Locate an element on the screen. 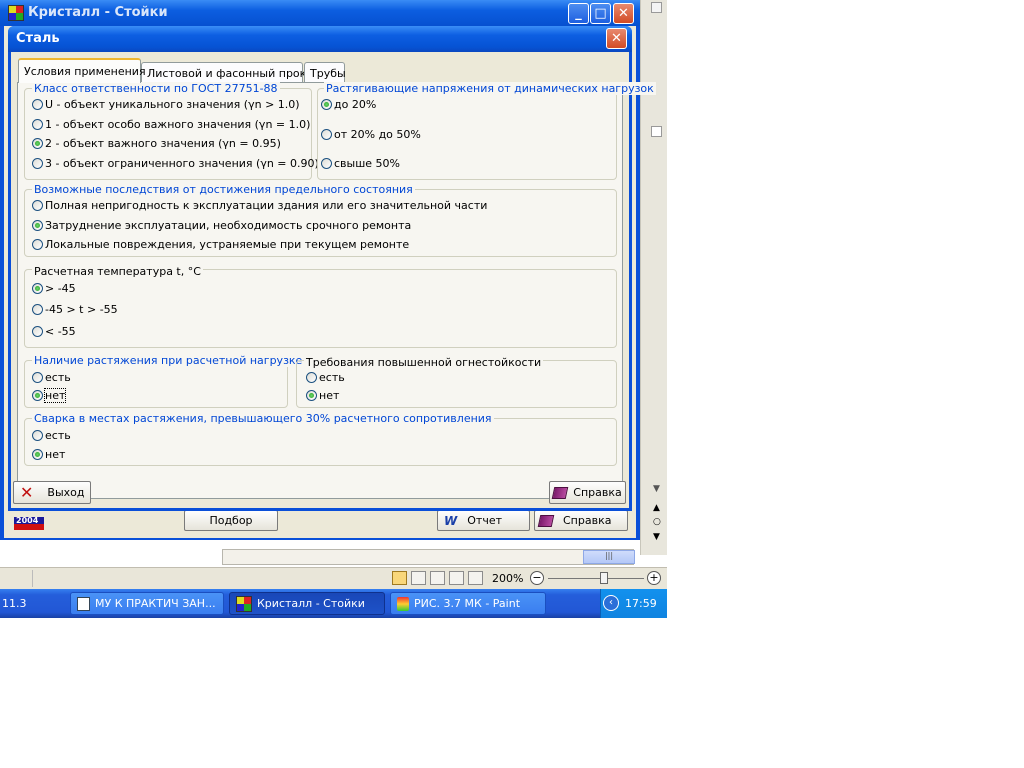  tab-label: Листовой и фасонный прокат is located at coordinates (233, 73).